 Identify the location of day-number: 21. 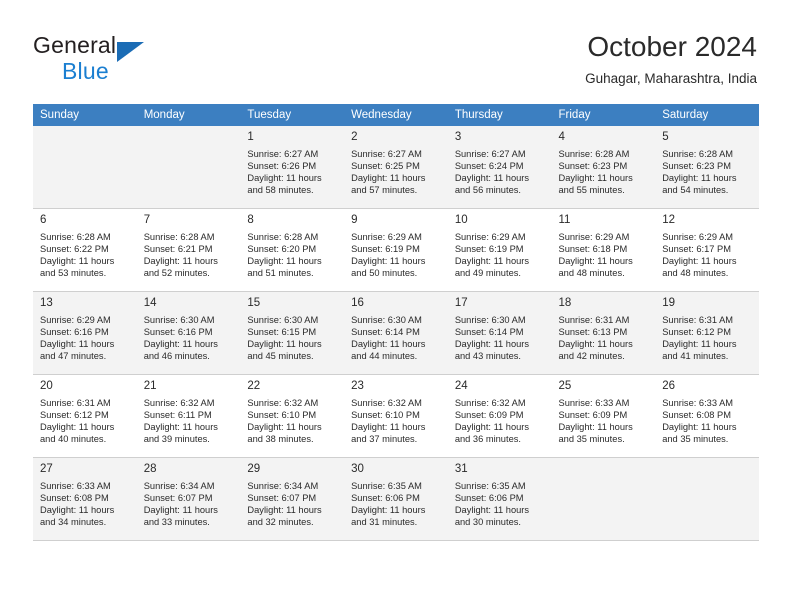
(150, 386).